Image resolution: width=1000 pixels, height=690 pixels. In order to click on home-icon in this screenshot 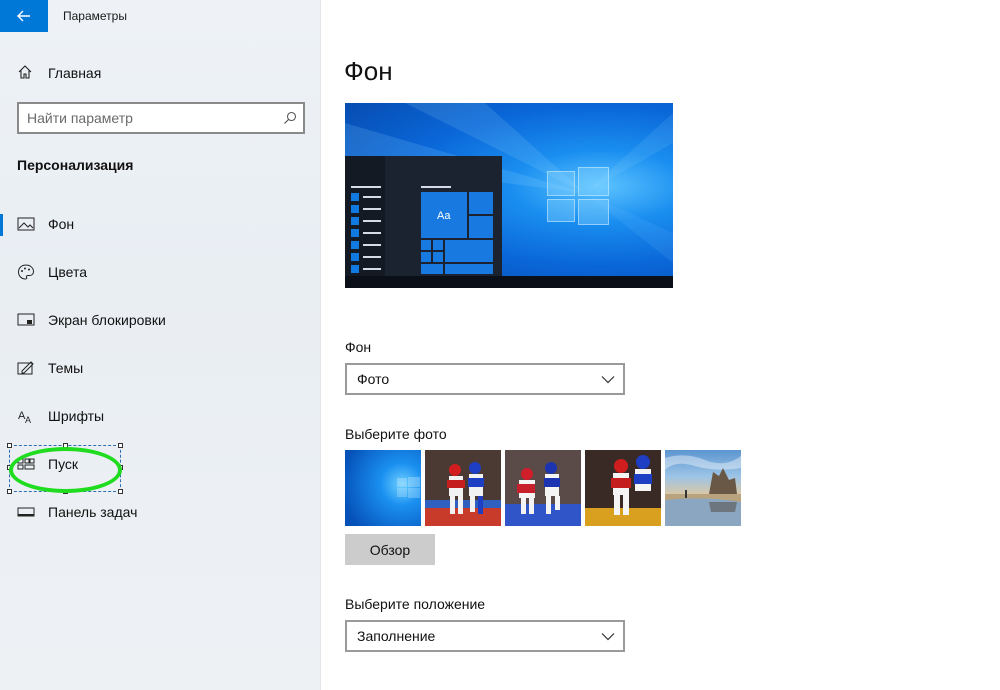, I will do `click(25, 72)`.